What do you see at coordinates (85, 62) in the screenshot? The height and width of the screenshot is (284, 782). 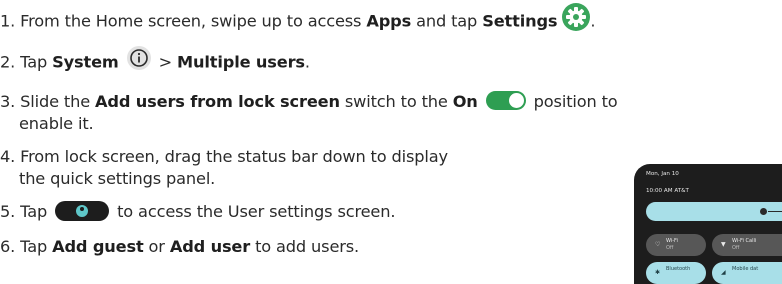 I see `system-label: System` at bounding box center [85, 62].